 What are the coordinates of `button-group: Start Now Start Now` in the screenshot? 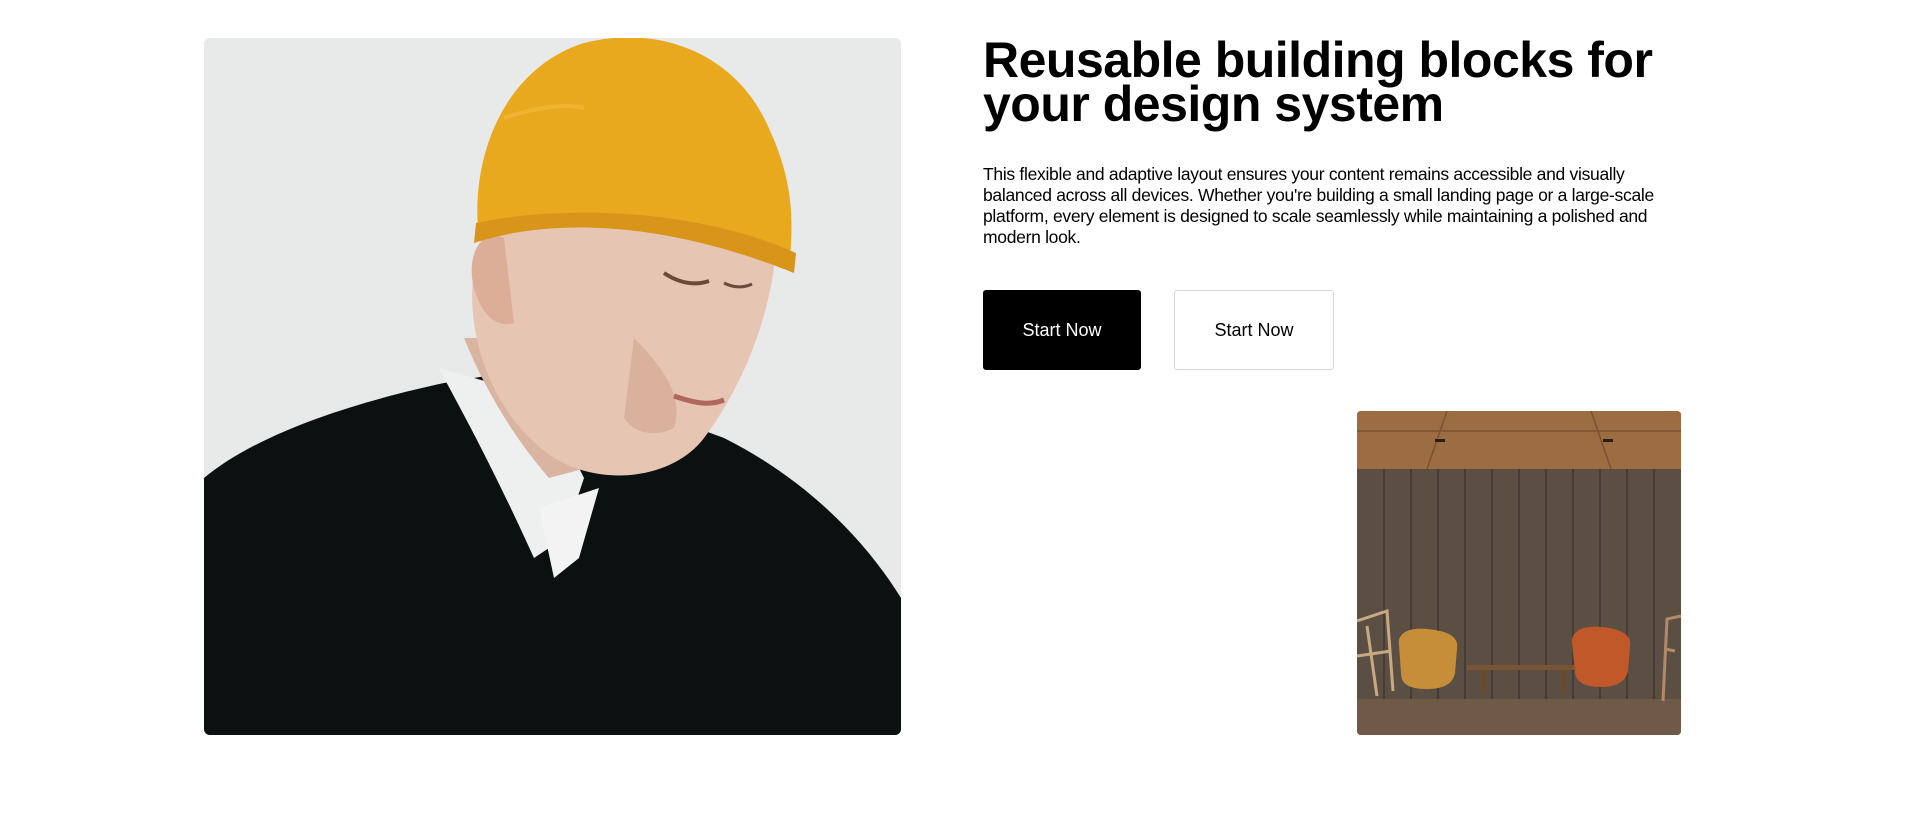 It's located at (1158, 330).